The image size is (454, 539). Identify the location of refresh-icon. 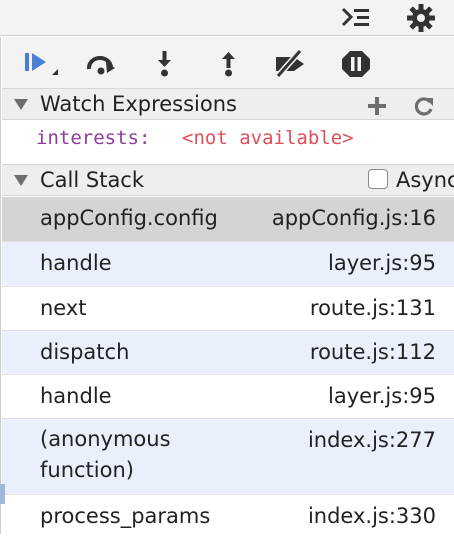
(424, 108).